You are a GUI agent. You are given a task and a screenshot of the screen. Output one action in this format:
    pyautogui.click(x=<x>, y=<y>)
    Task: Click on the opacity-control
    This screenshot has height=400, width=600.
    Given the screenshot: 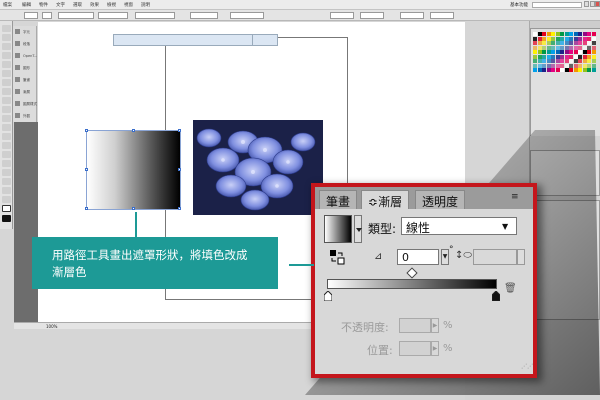 What is the action you would take?
    pyautogui.click(x=204, y=15)
    